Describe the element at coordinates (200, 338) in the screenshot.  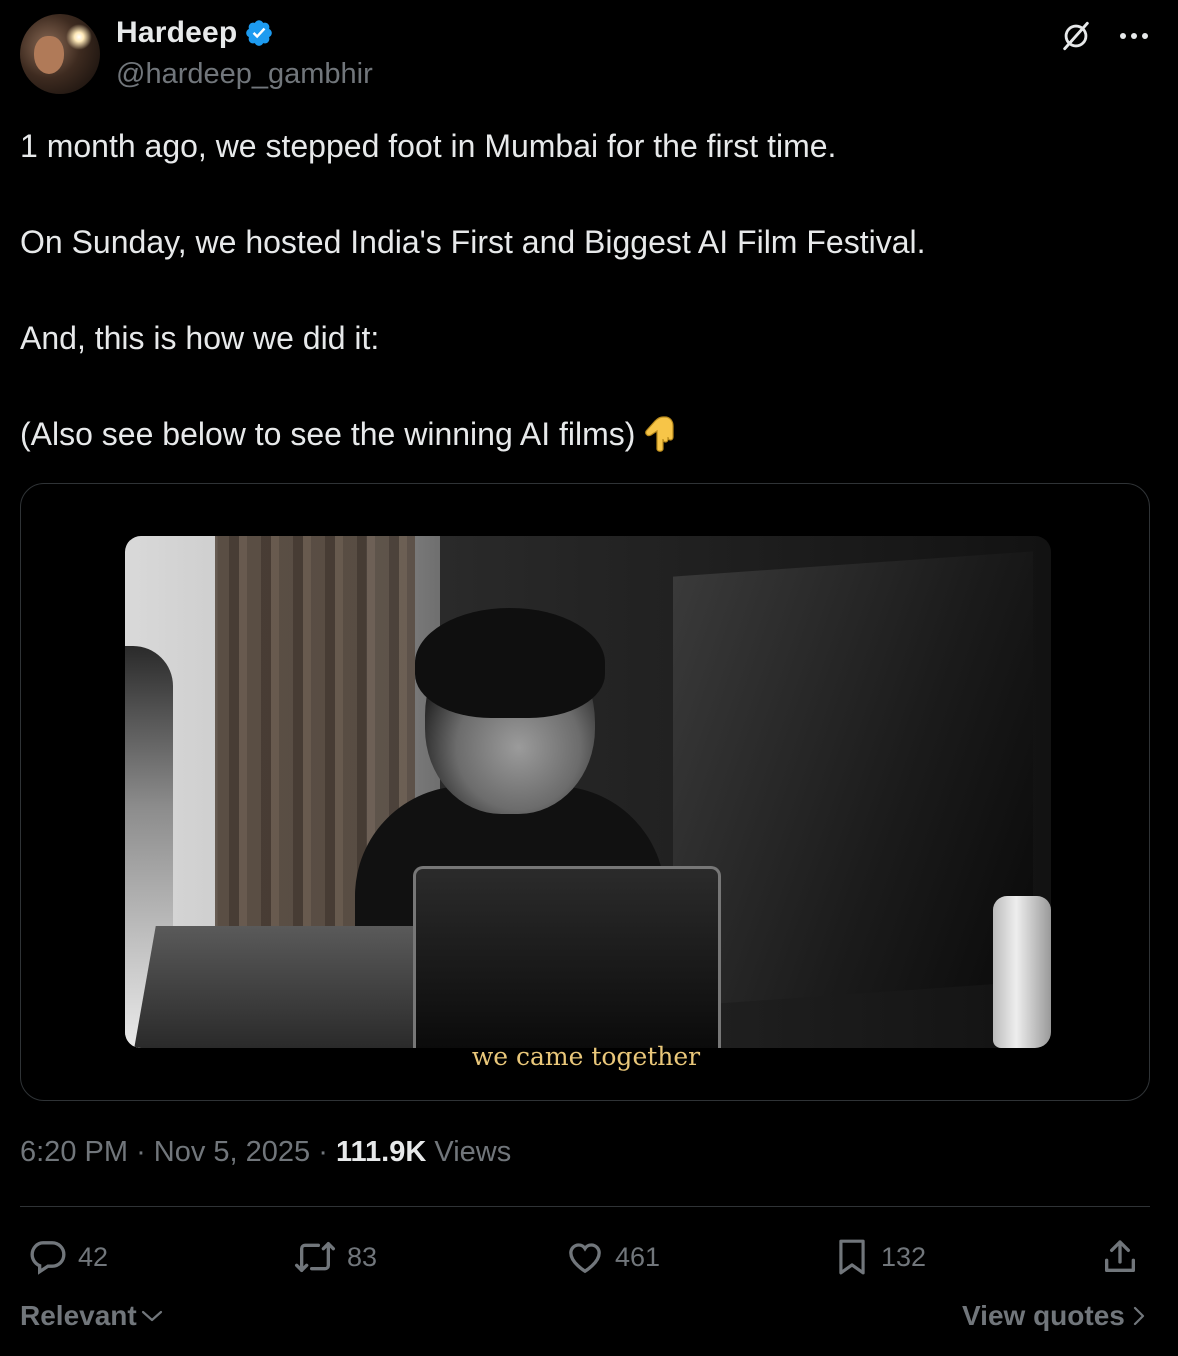
I see `tweet-line: And, this is how we did it:` at that location.